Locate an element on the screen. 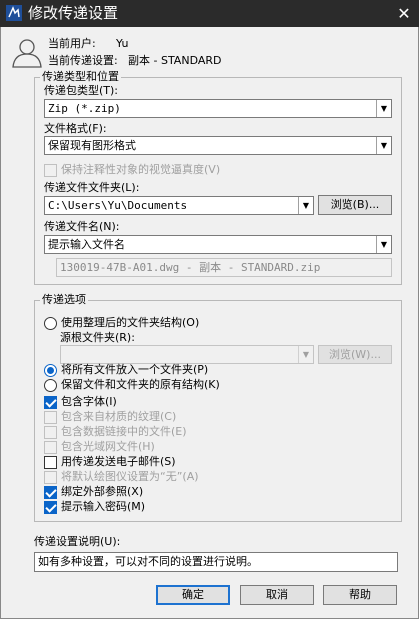  include-textures-checkbox: 包含来自材质的纹理(C) is located at coordinates (110, 417).